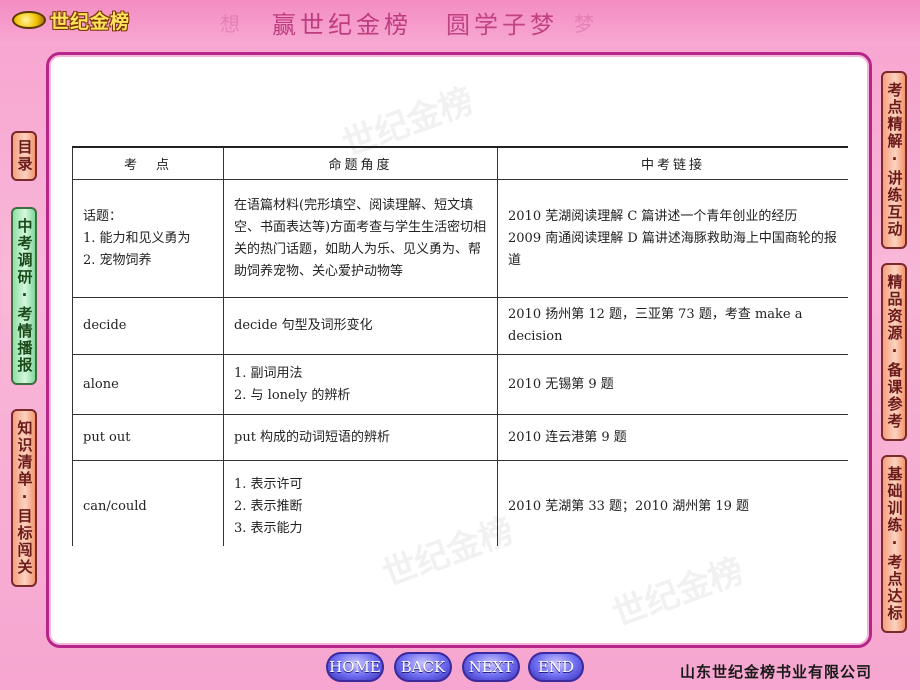 This screenshot has width=920, height=690. I want to click on slogan-part: 圆学子梦, so click(502, 24).